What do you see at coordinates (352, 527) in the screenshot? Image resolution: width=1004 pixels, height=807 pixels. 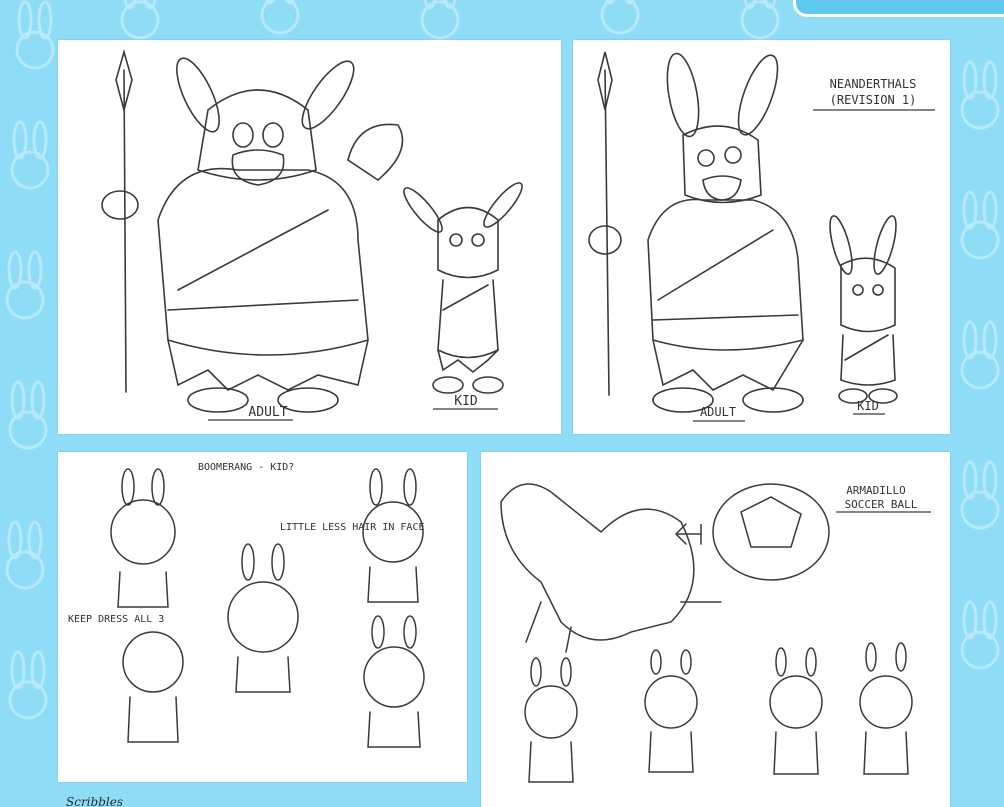 I see `sketch-3-note-2: LITTLE LESS HAIR IN FACE` at bounding box center [352, 527].